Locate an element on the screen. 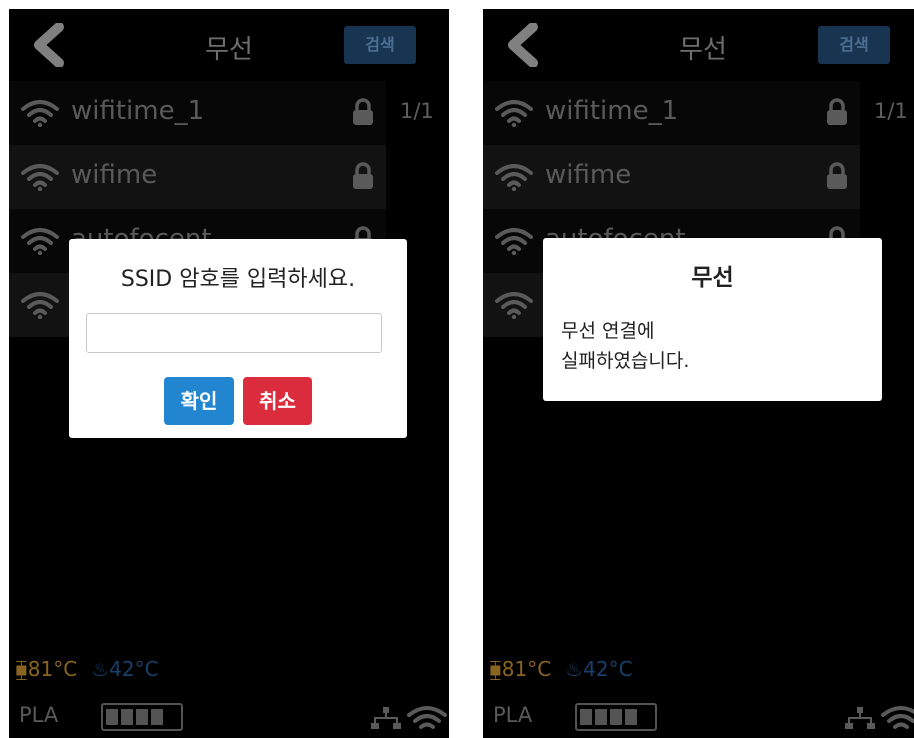  confirm-button: 확인 is located at coordinates (199, 401).